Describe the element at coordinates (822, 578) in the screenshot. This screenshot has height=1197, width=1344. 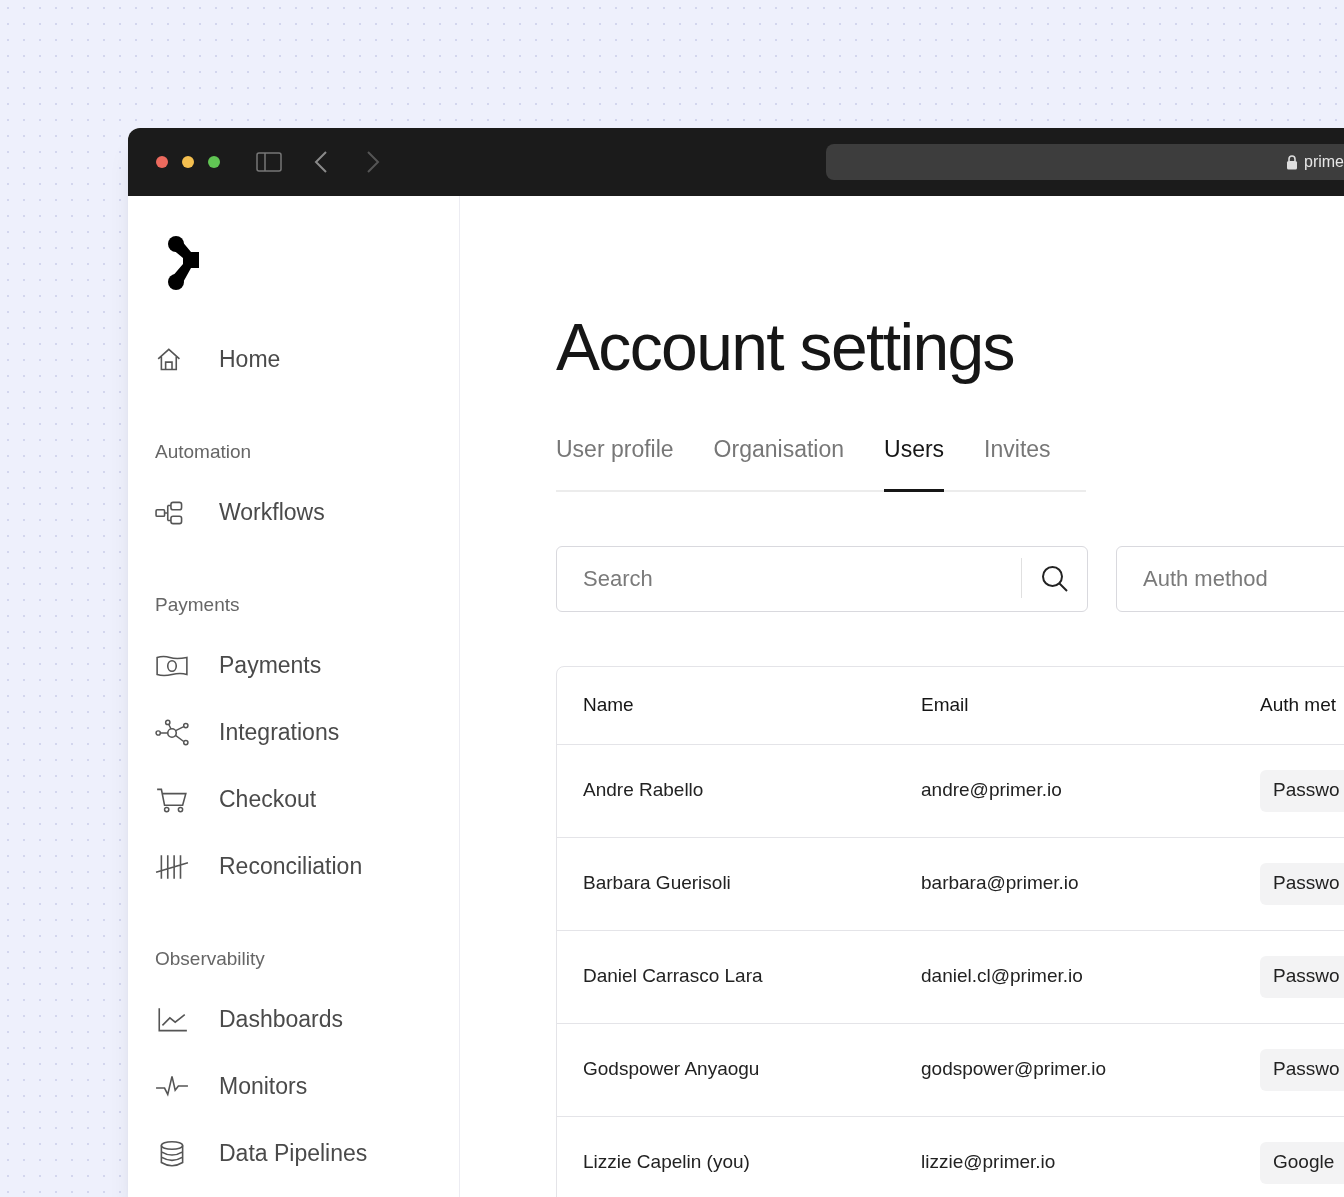
I see `search-field: Search` at that location.